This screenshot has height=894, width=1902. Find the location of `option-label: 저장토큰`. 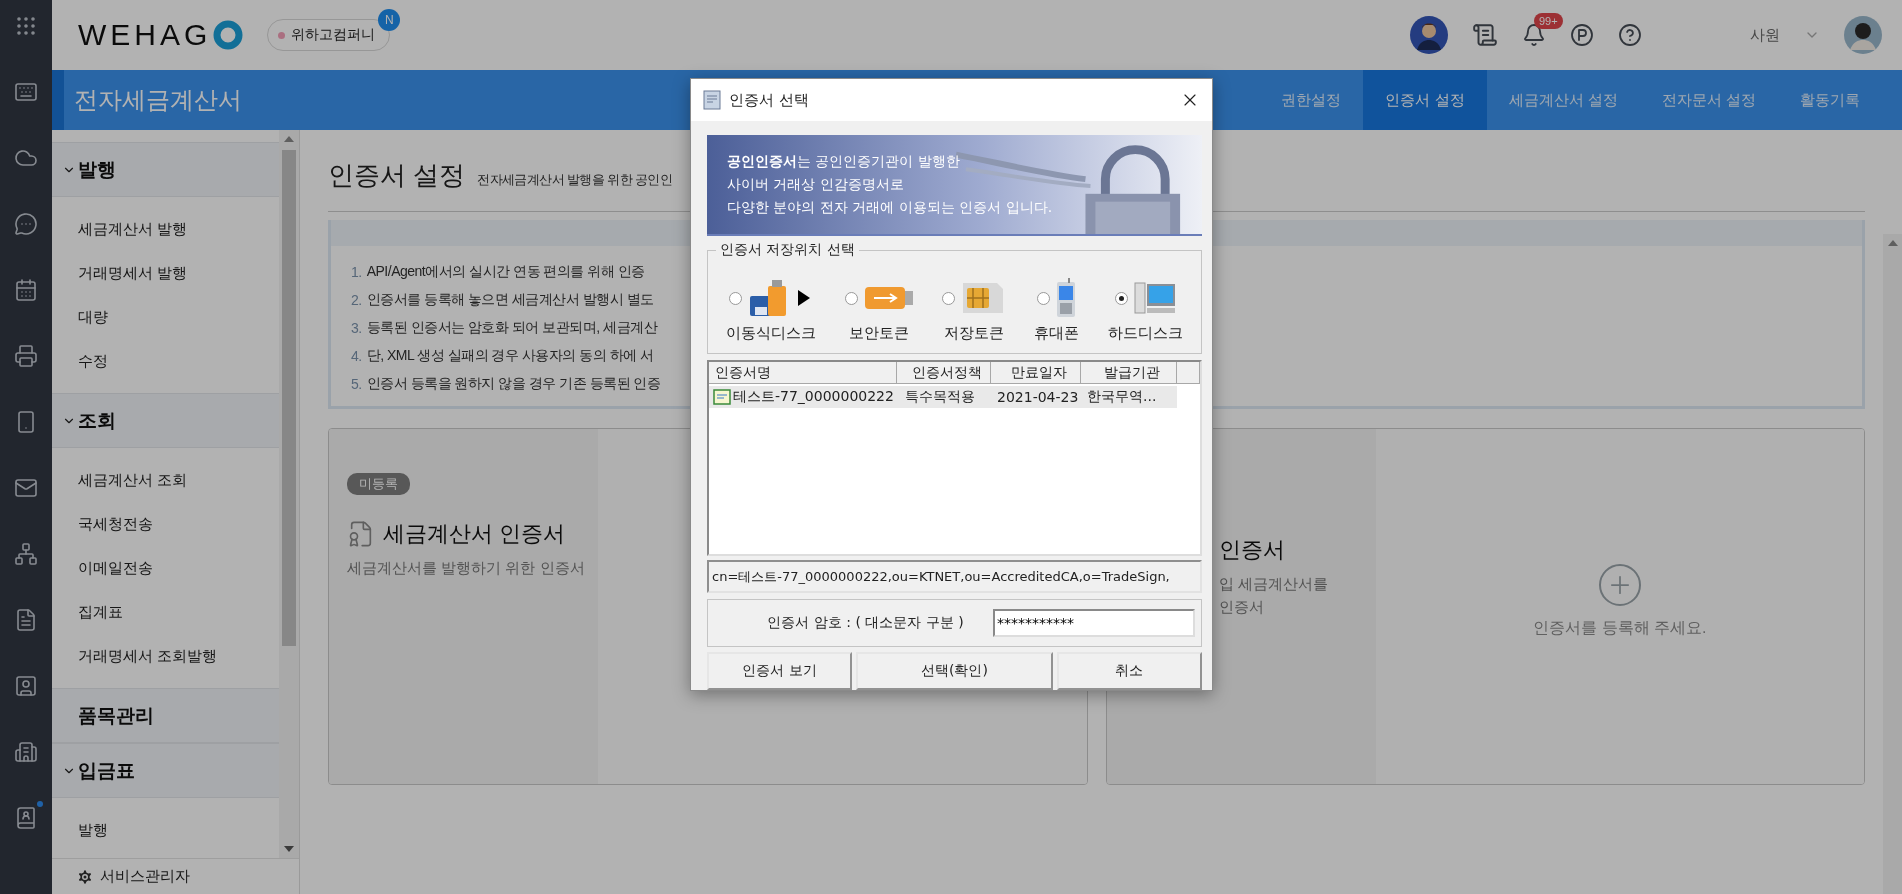

option-label: 저장토큰 is located at coordinates (974, 333).